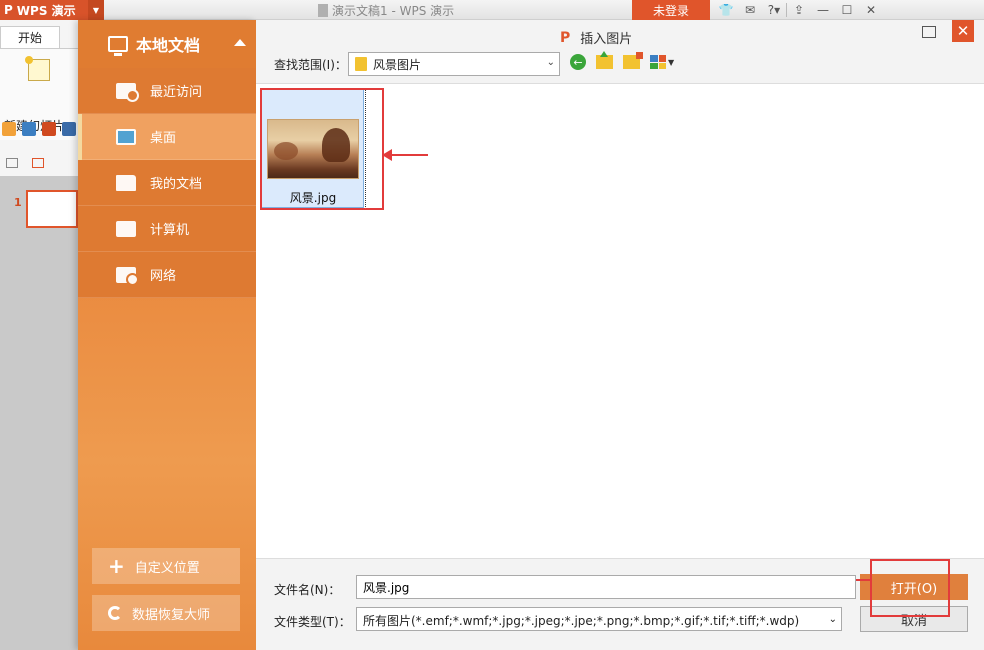 This screenshot has width=984, height=650. What do you see at coordinates (578, 62) in the screenshot?
I see `back-icon: ←` at bounding box center [578, 62].